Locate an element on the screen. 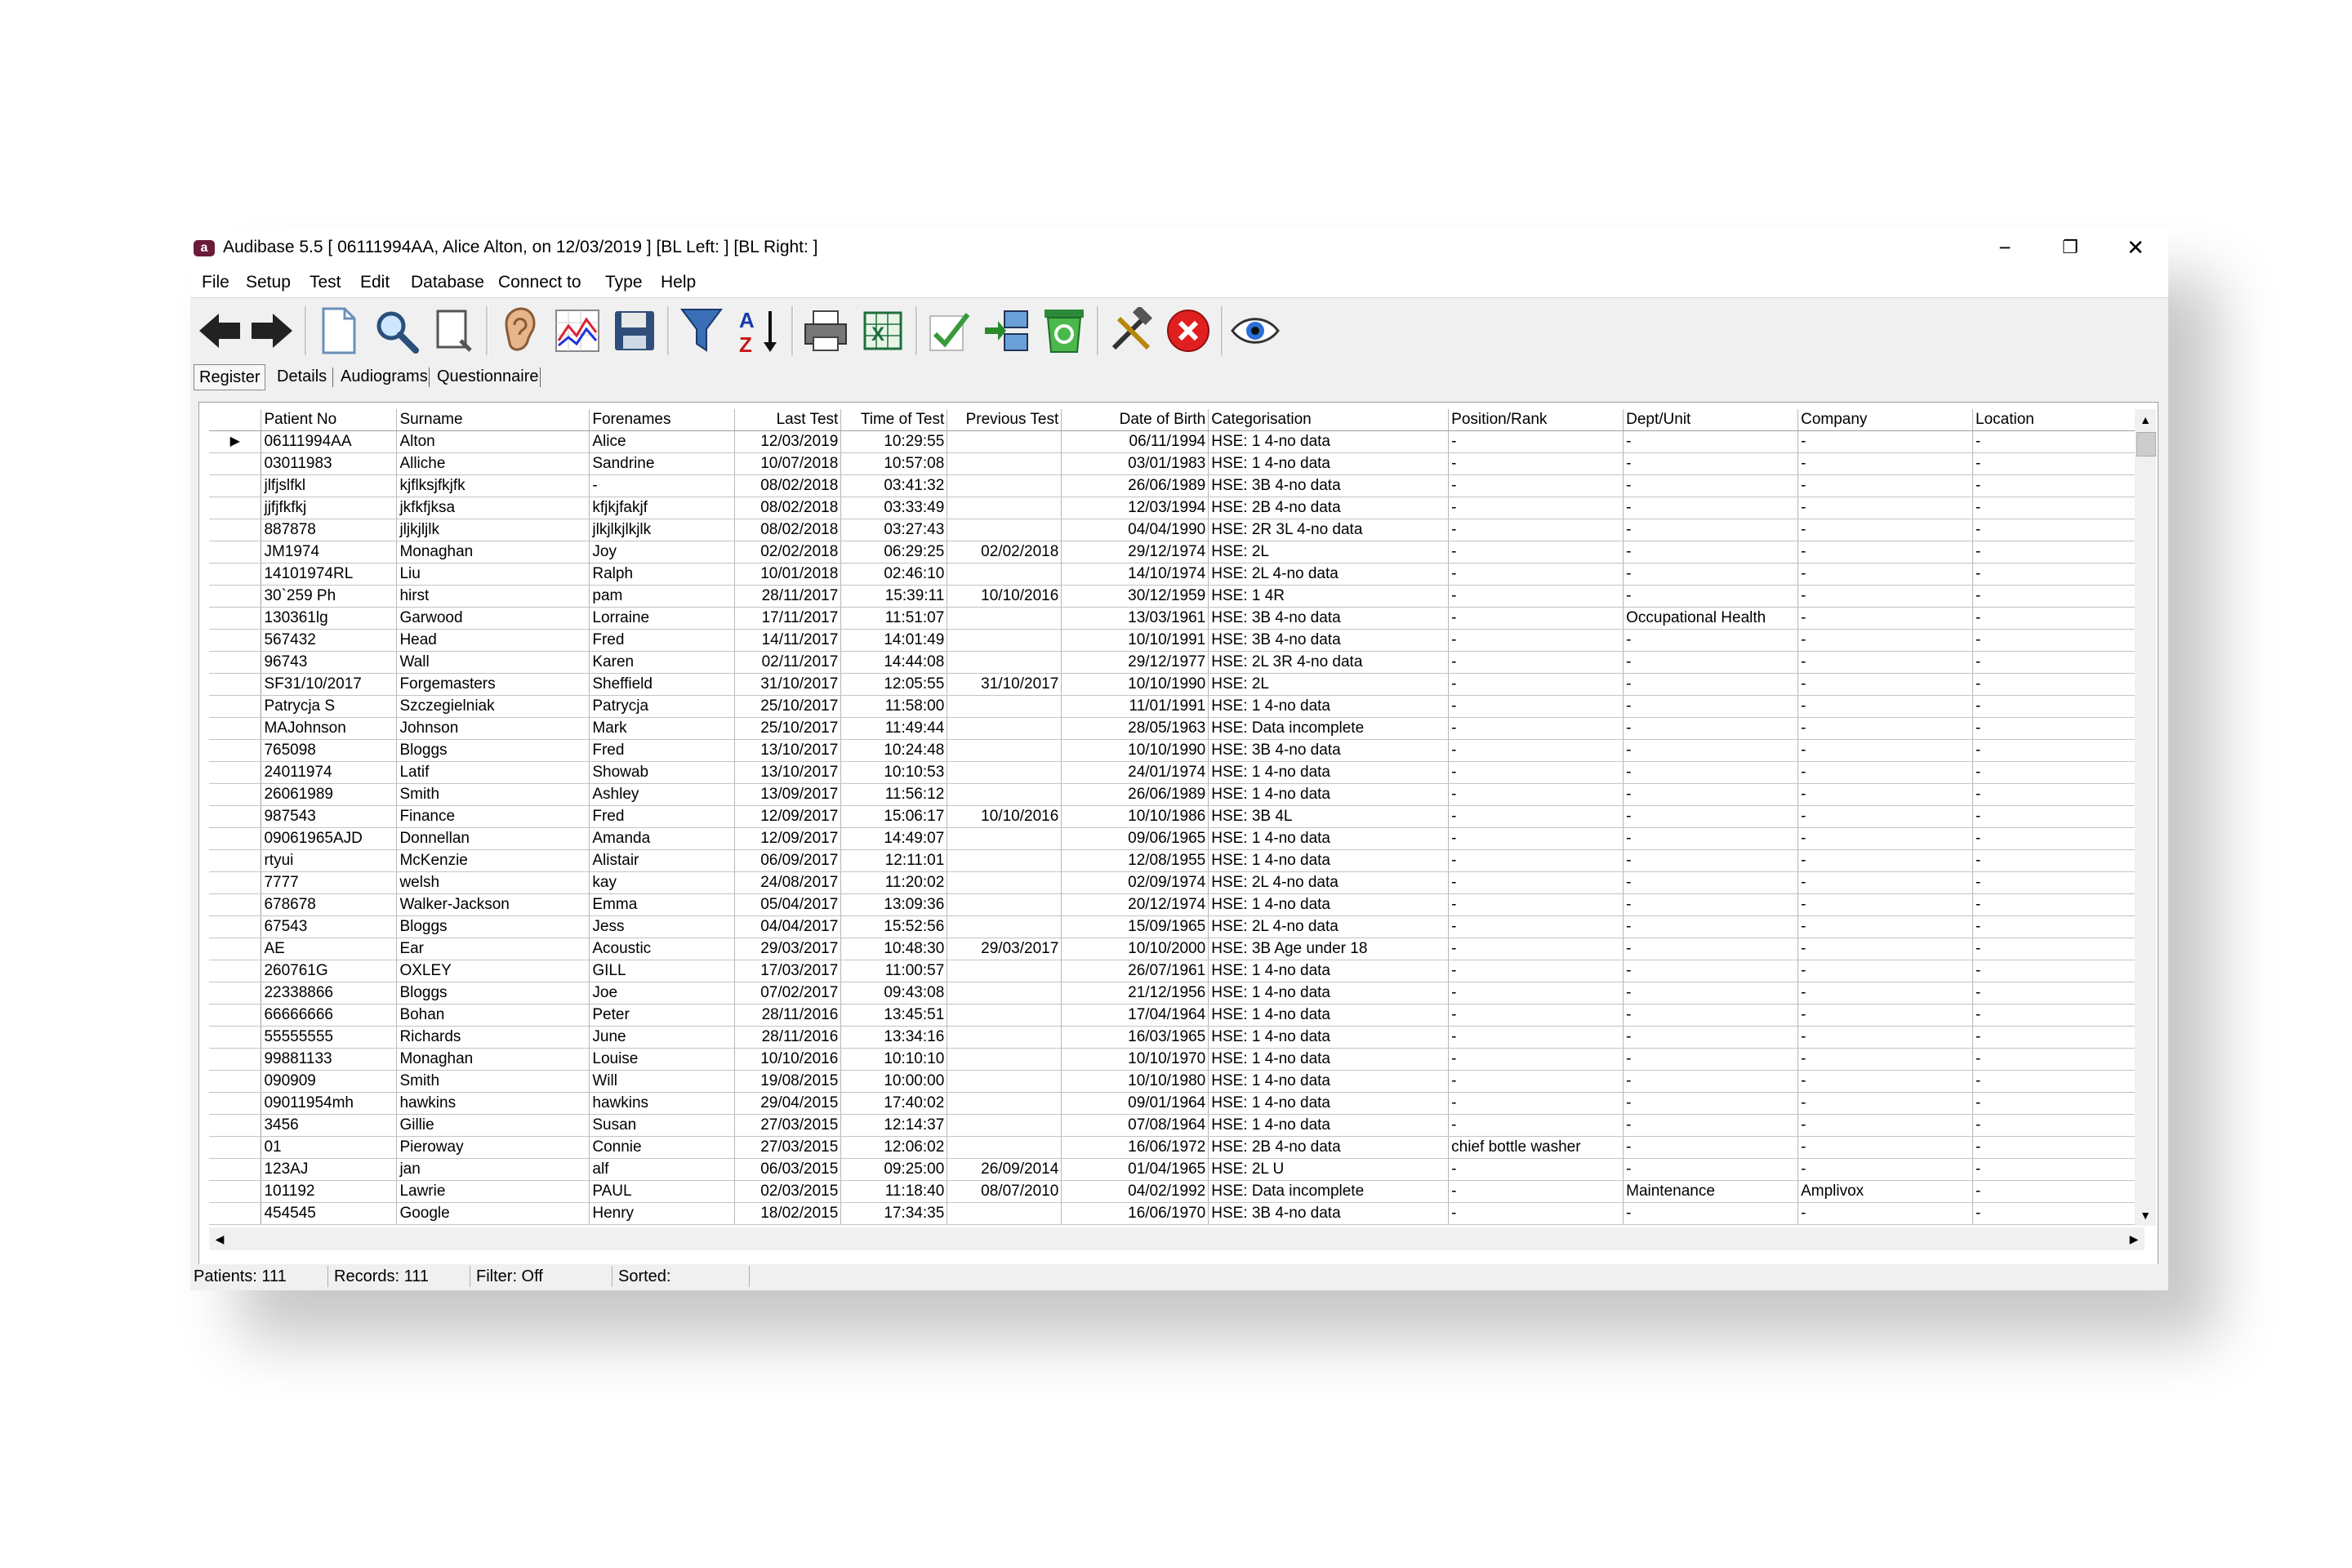  menu-edit: Edit is located at coordinates (375, 282).